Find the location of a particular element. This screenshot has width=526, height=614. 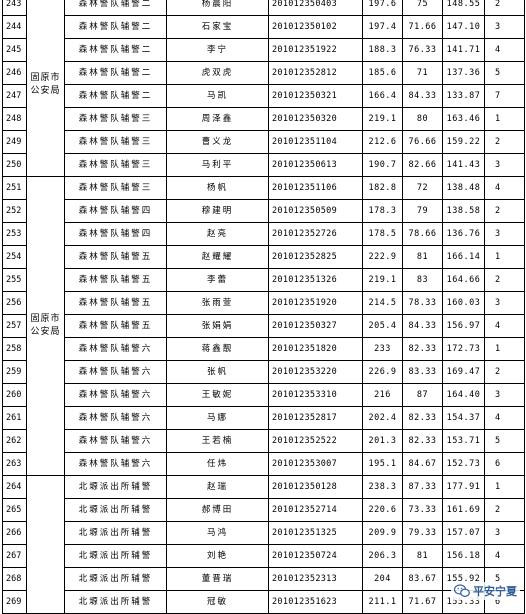

total-score-cell: 147.10 is located at coordinates (463, 27).